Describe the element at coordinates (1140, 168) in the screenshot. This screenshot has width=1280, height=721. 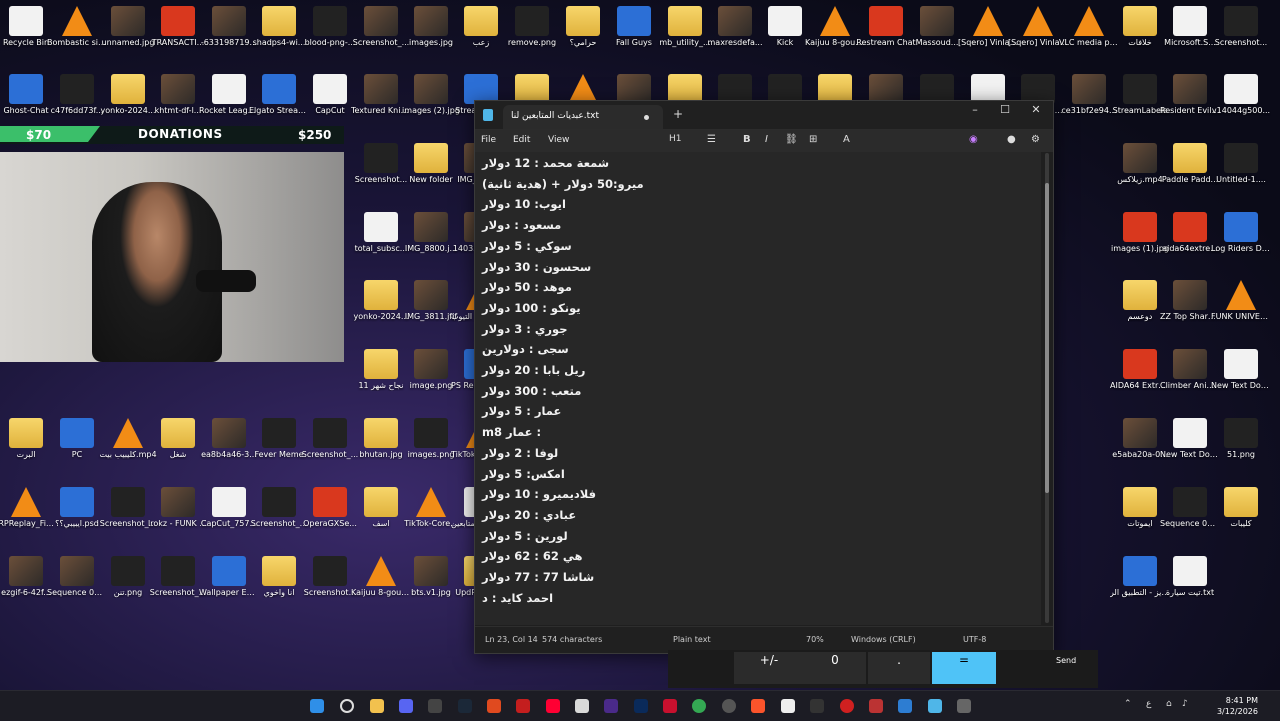
I see `desktop-icon: زيلاكس.mp4` at that location.